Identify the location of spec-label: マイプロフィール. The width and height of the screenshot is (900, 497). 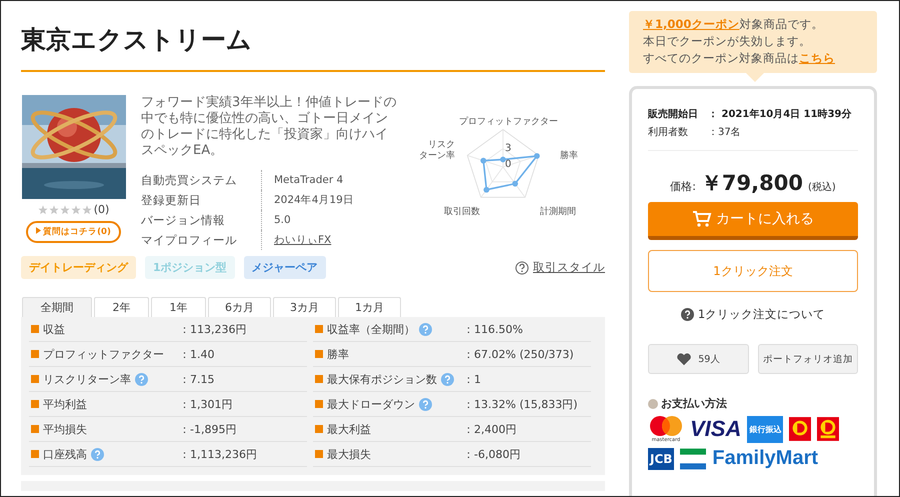
(189, 240).